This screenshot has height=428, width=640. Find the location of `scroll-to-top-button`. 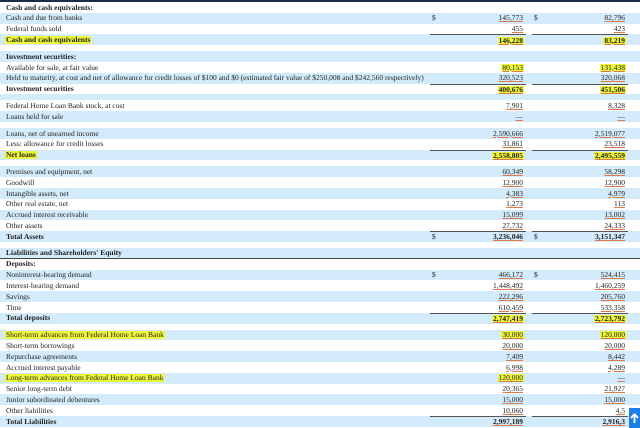

scroll-to-top-button is located at coordinates (634, 418).